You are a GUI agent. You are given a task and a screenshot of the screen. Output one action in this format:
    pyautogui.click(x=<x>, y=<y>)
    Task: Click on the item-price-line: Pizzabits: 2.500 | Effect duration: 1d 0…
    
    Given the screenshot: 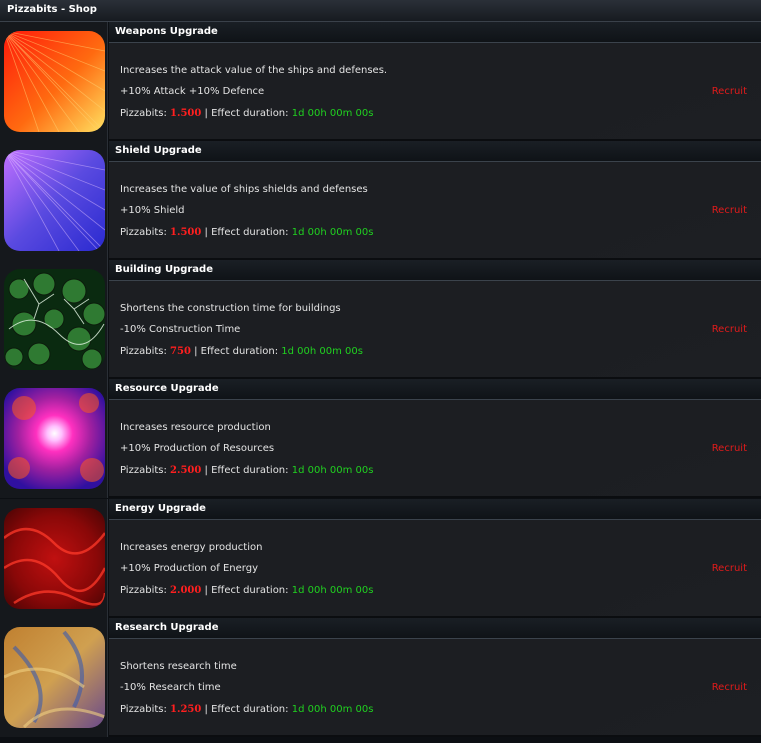 What is the action you would take?
    pyautogui.click(x=246, y=470)
    